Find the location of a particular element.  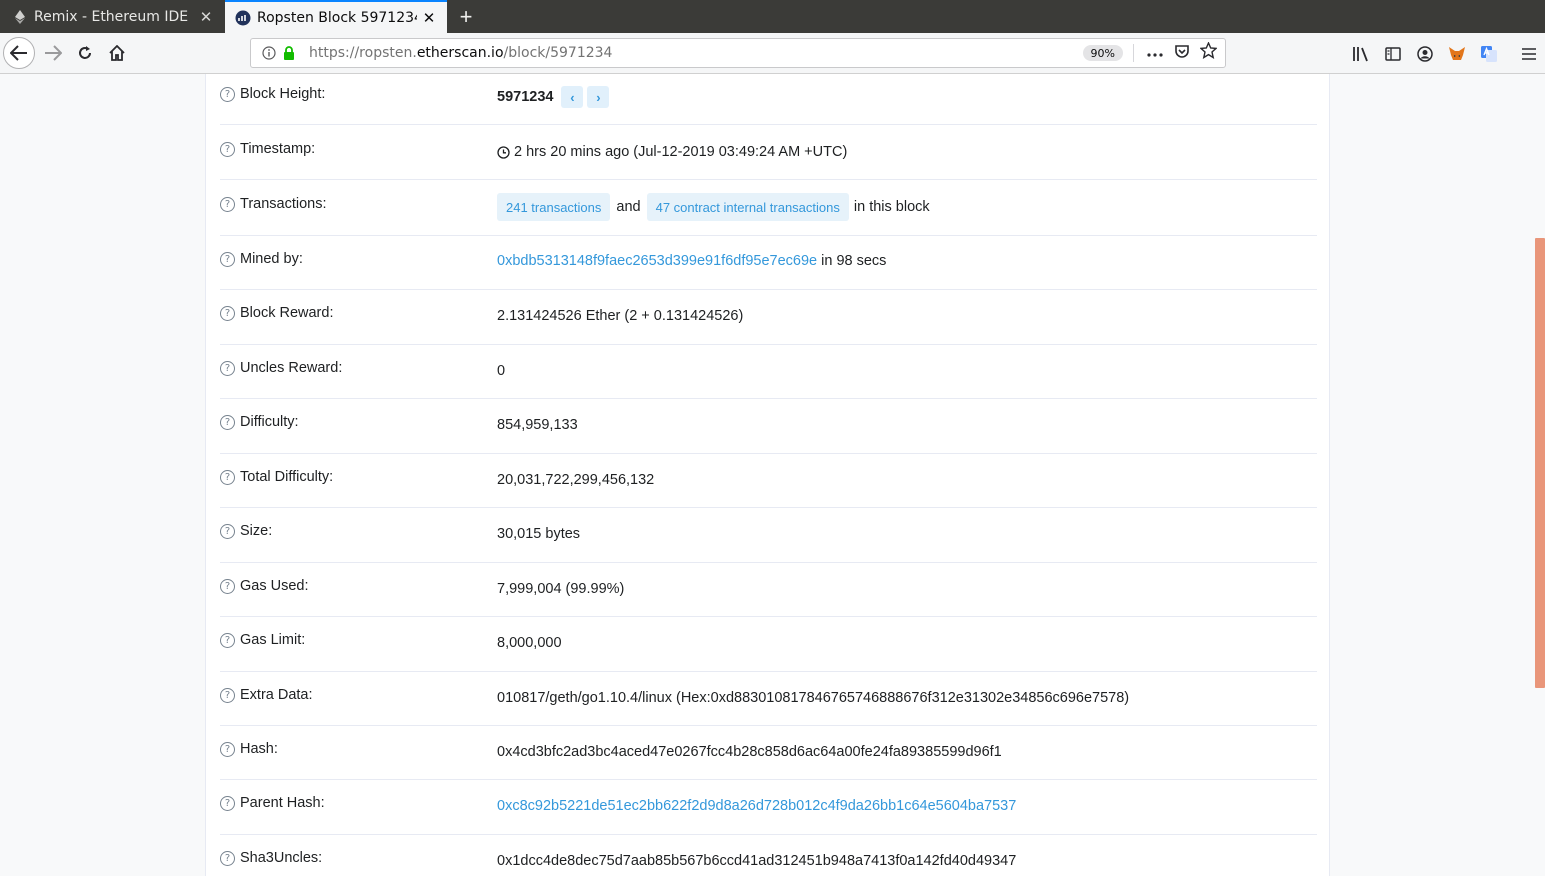

pocket-icon is located at coordinates (1182, 53).